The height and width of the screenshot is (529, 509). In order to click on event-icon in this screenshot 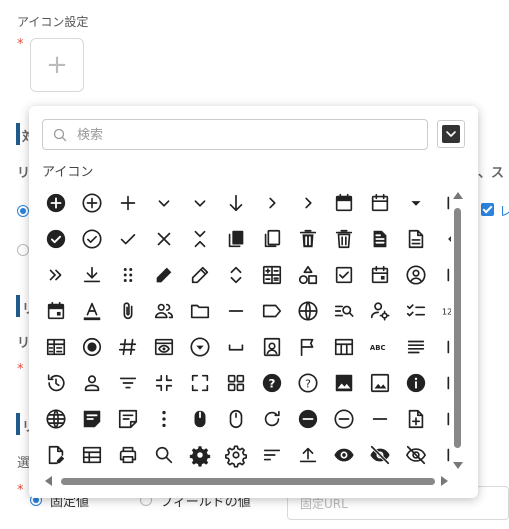, I will do `click(380, 275)`.